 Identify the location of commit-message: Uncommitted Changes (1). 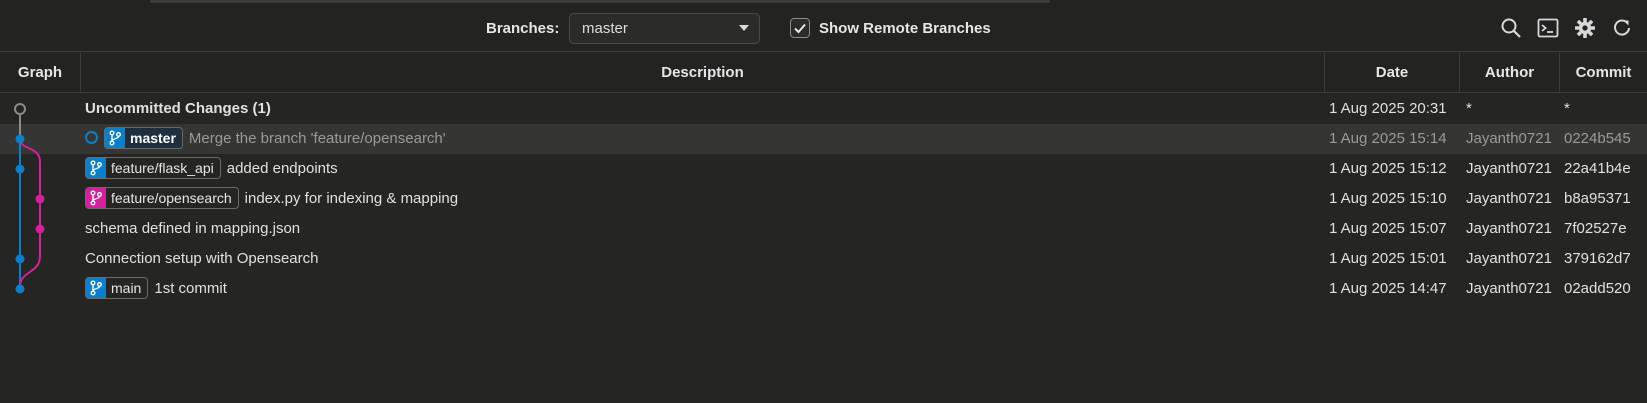
(178, 108).